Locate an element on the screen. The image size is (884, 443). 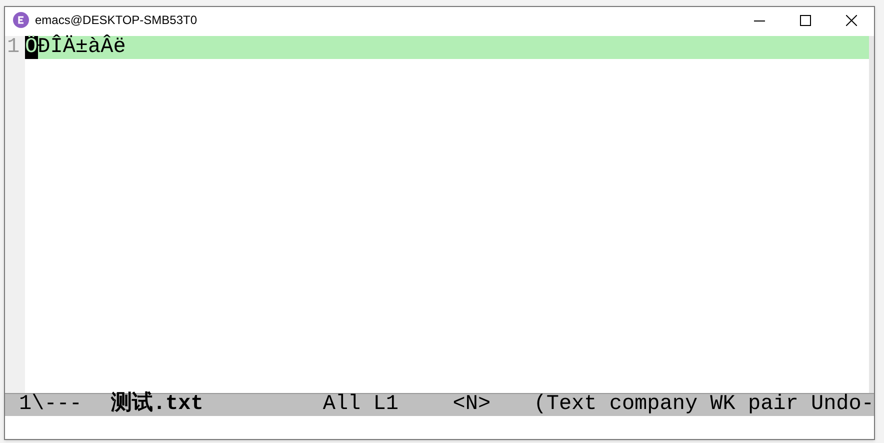
mode-line-position: All L1 is located at coordinates (361, 405).